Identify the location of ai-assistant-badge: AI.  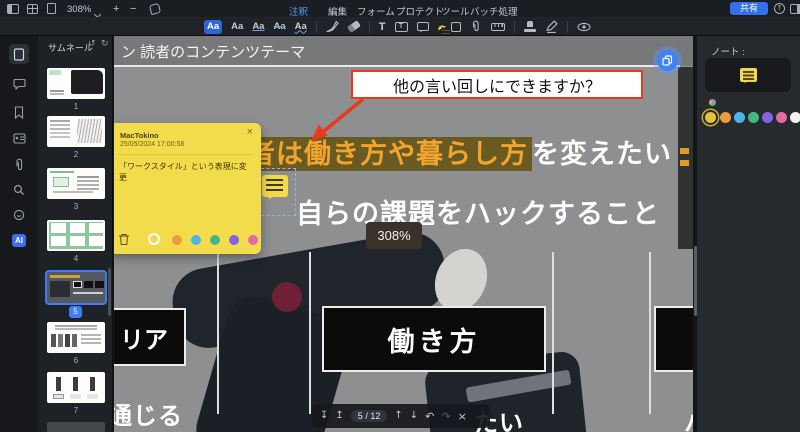
(19, 240).